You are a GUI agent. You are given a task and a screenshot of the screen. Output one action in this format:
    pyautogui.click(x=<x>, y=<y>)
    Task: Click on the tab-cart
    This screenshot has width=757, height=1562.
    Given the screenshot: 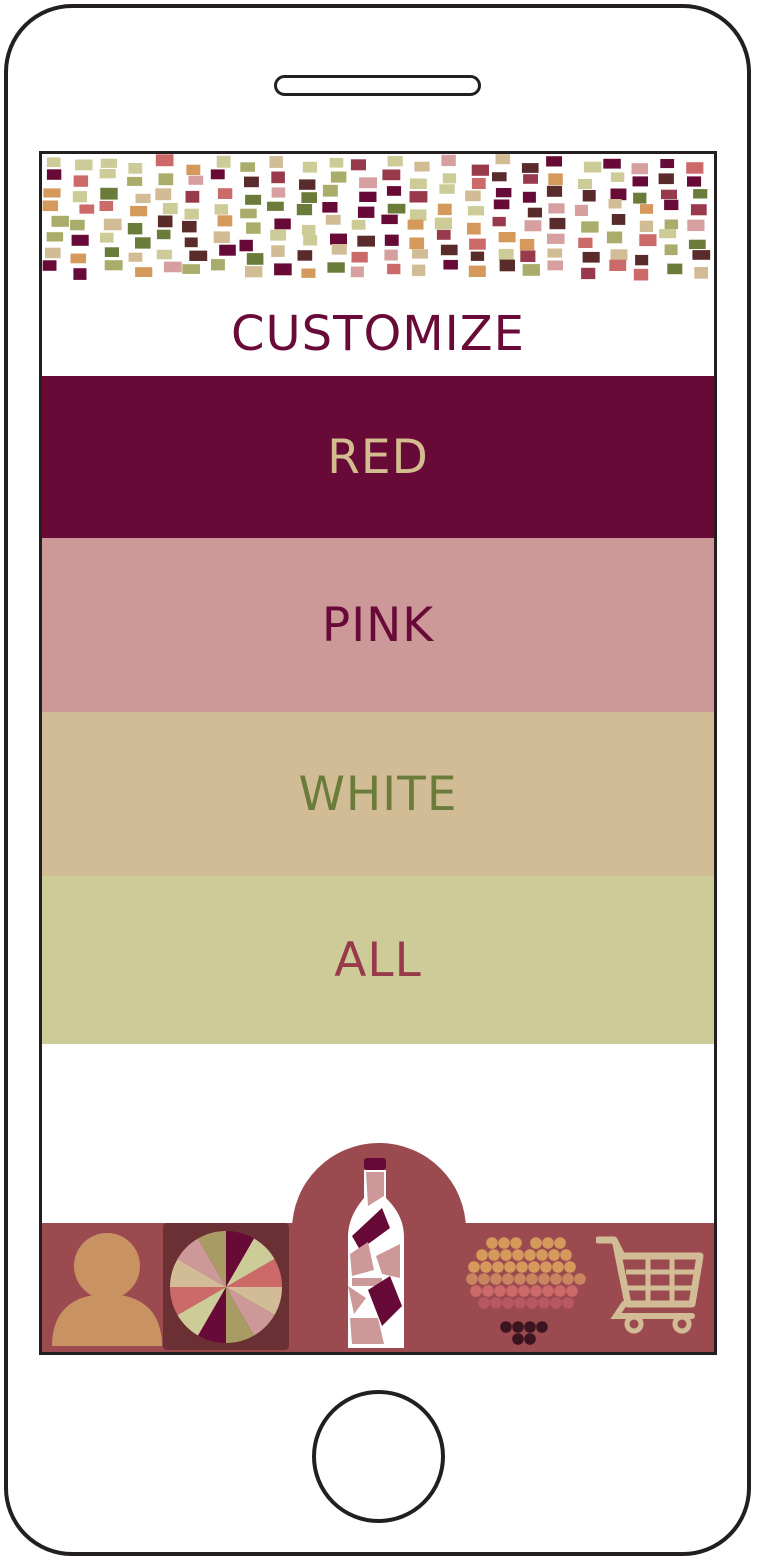 What is the action you would take?
    pyautogui.click(x=652, y=1284)
    